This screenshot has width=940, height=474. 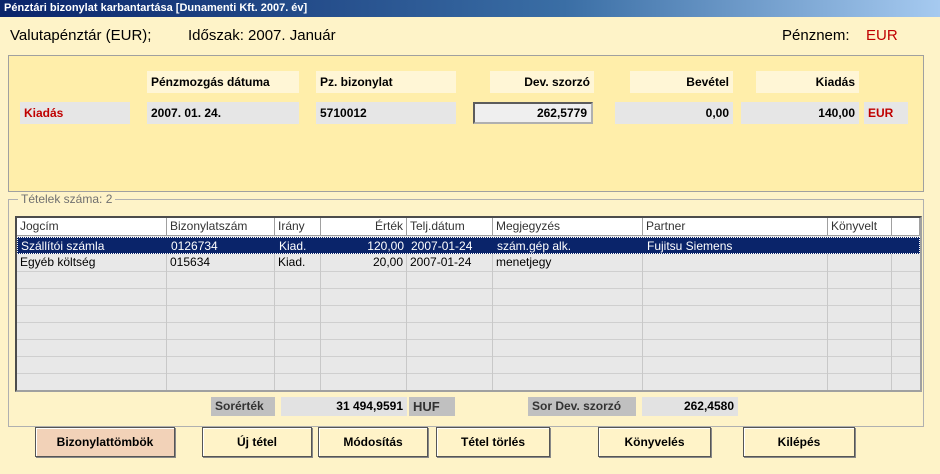 What do you see at coordinates (493, 442) in the screenshot?
I see `delete-item-button: Tétel törlés` at bounding box center [493, 442].